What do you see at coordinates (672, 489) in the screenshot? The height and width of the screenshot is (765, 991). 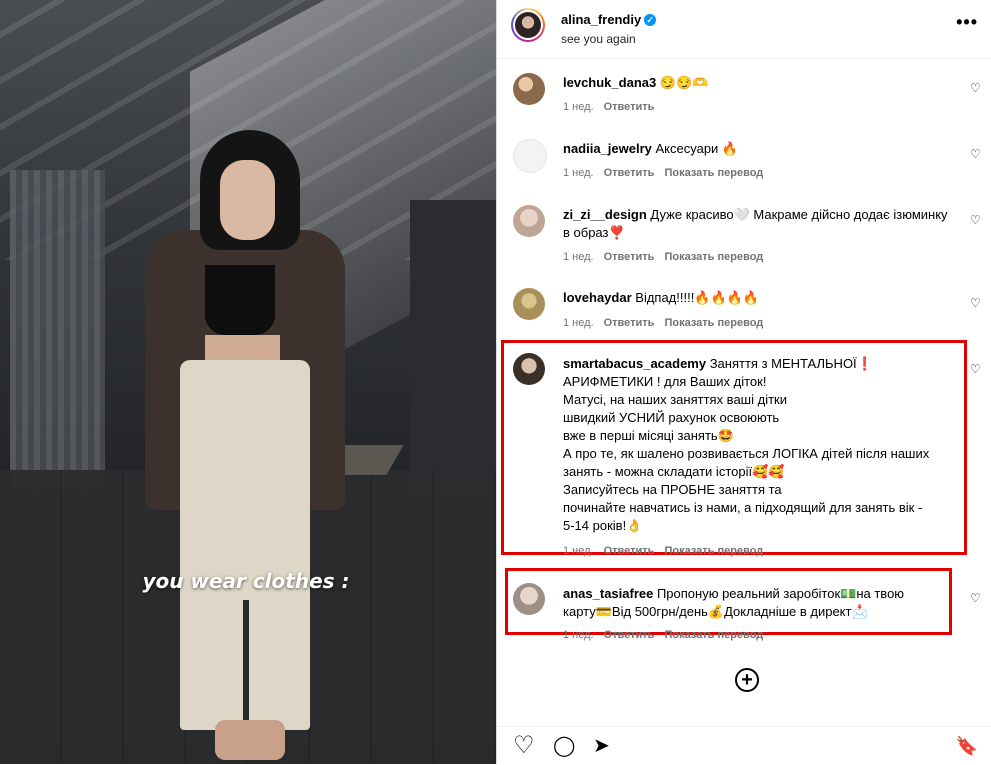 I see `comment-text-line: Записуйтесь на ПРОБНЕ заняття та` at bounding box center [672, 489].